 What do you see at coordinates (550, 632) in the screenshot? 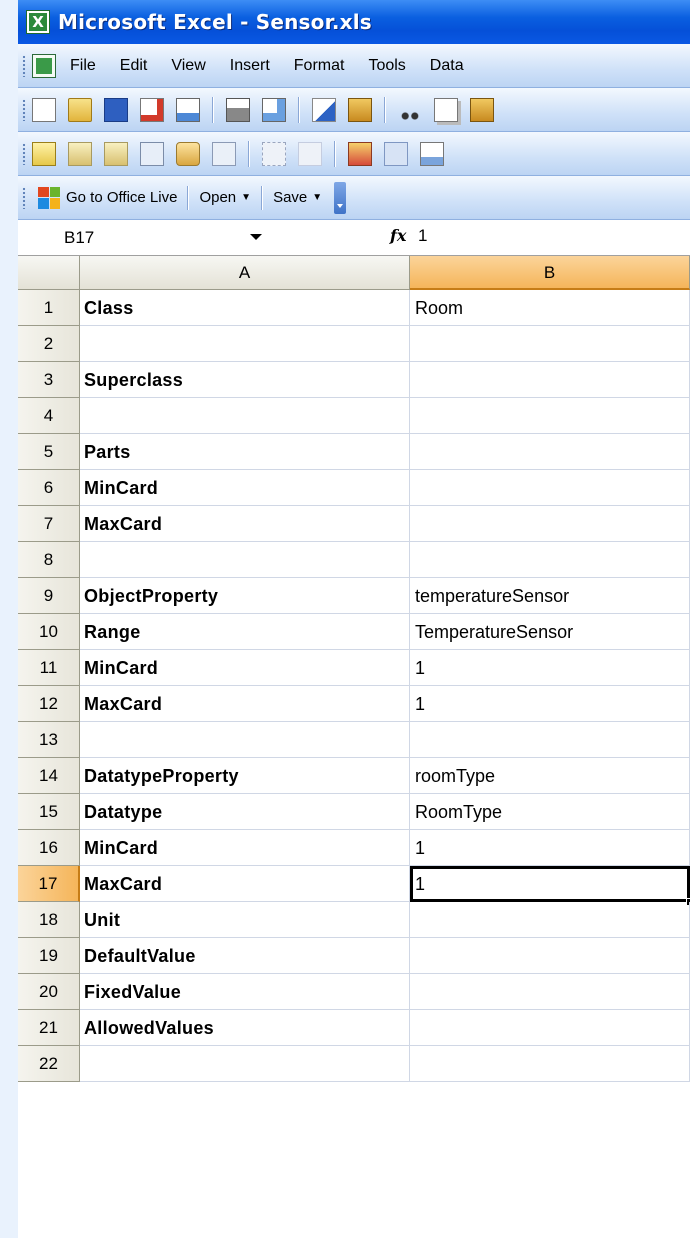
I see `cell-b: TemperatureSensor` at bounding box center [550, 632].